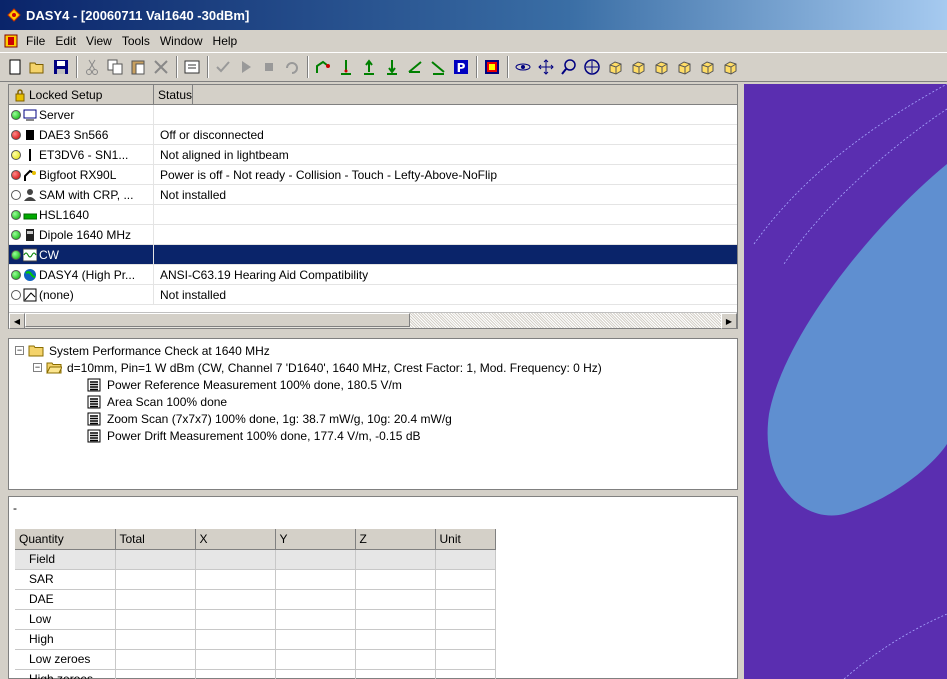  I want to click on setup-row: HSL1640, so click(373, 215).